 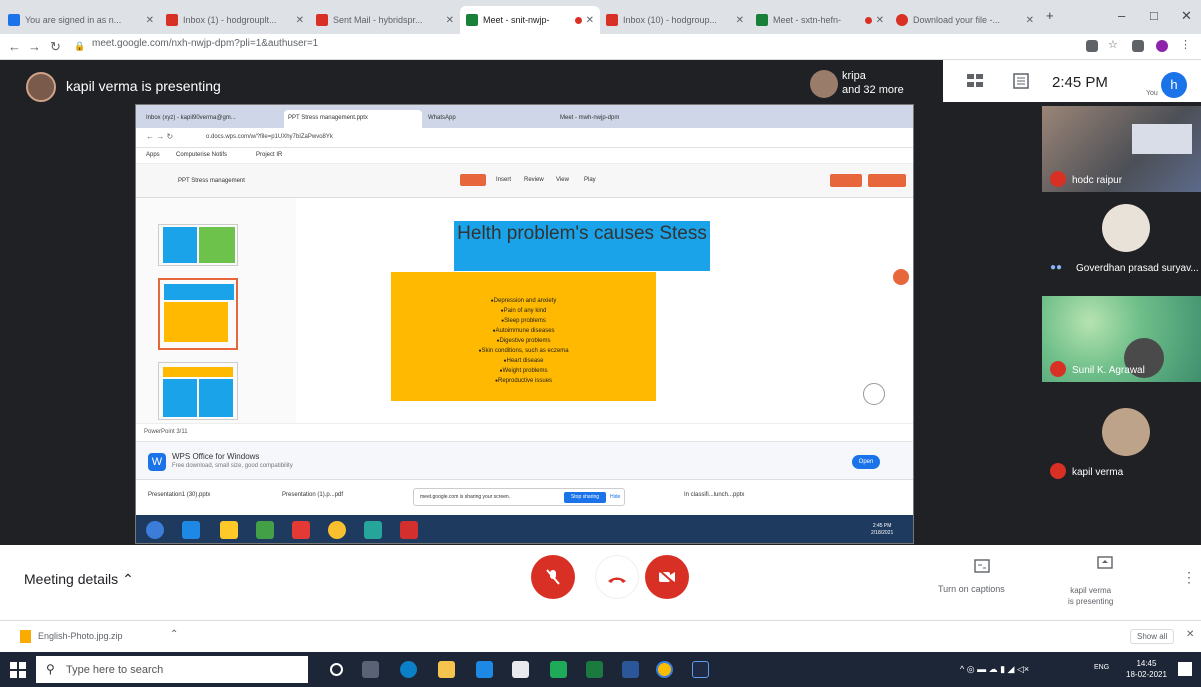 I want to click on lock-icon: 🔒, so click(x=80, y=46).